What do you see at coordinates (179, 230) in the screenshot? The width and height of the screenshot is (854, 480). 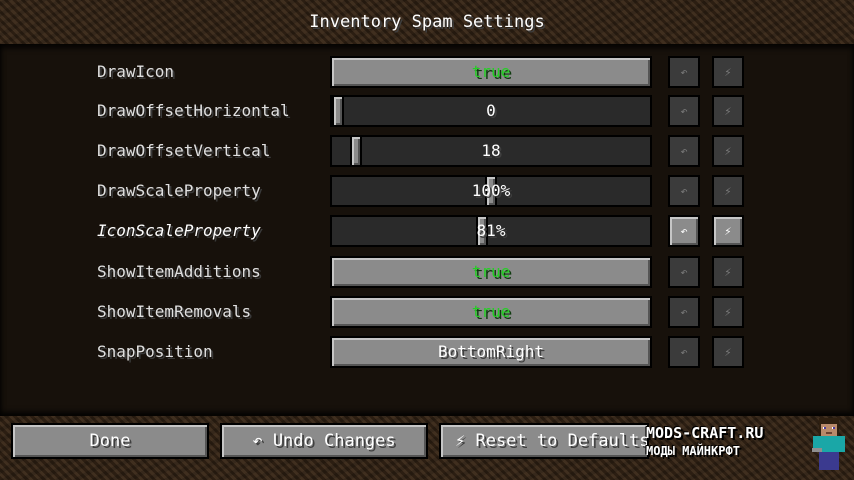 I see `row-label: IconScaleProperty` at bounding box center [179, 230].